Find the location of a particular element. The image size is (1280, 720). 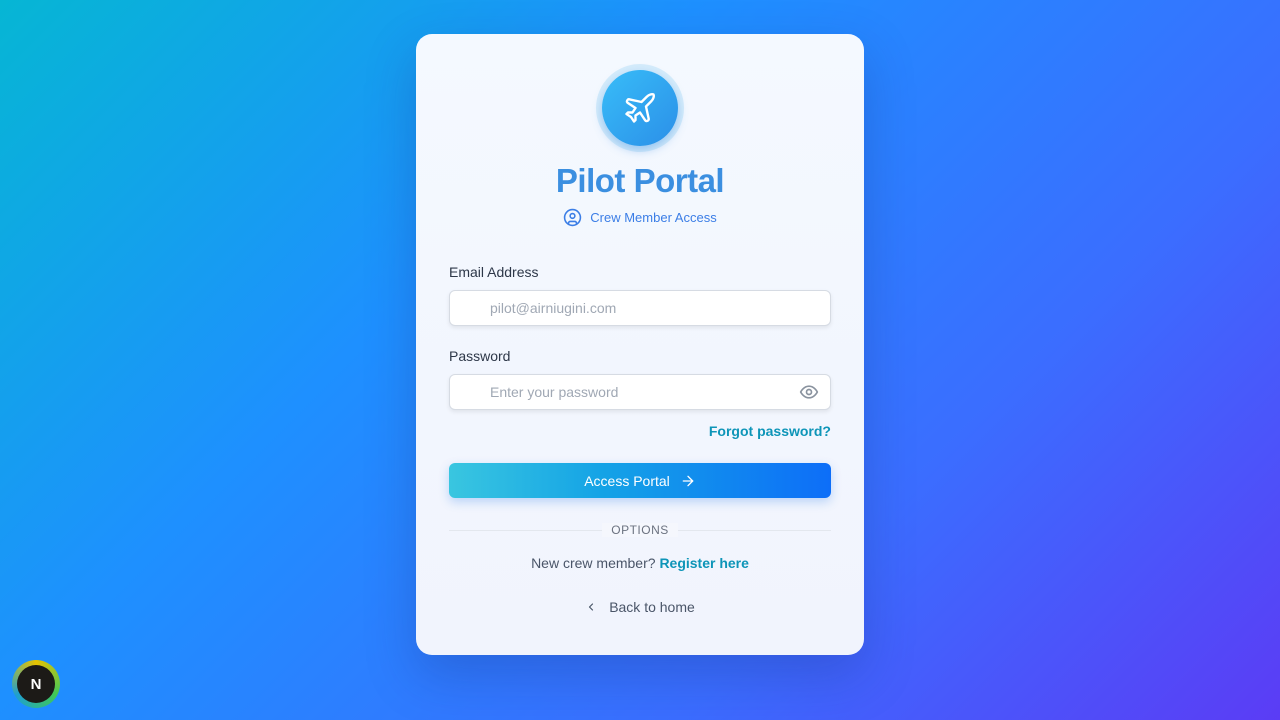

password-label: Password is located at coordinates (480, 356).